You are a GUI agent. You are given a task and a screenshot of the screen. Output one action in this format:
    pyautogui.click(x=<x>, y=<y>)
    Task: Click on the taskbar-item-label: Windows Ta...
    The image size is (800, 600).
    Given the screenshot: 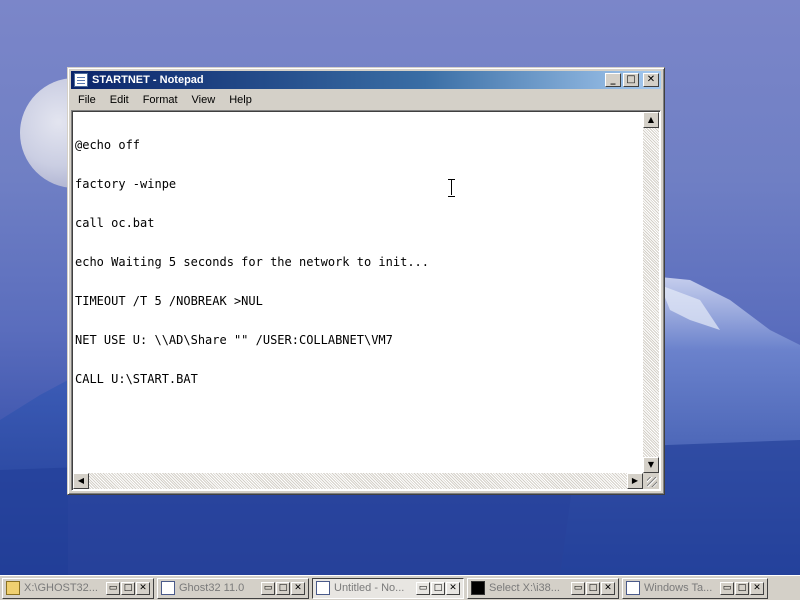 What is the action you would take?
    pyautogui.click(x=678, y=588)
    